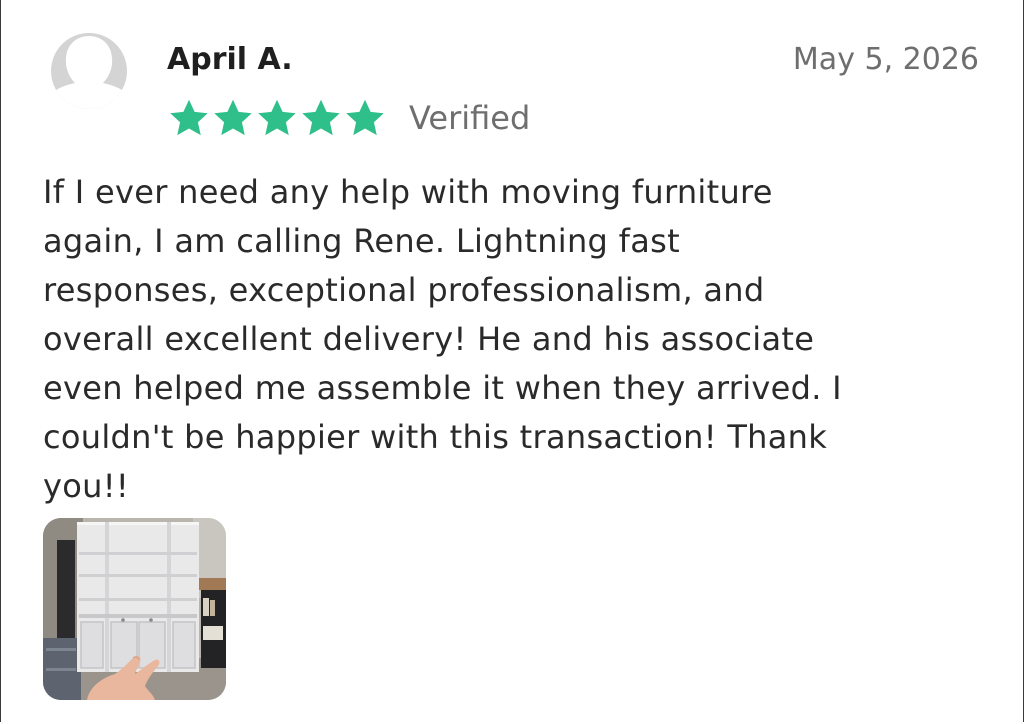 This screenshot has width=1024, height=724. I want to click on default-user-avatar-icon, so click(89, 71).